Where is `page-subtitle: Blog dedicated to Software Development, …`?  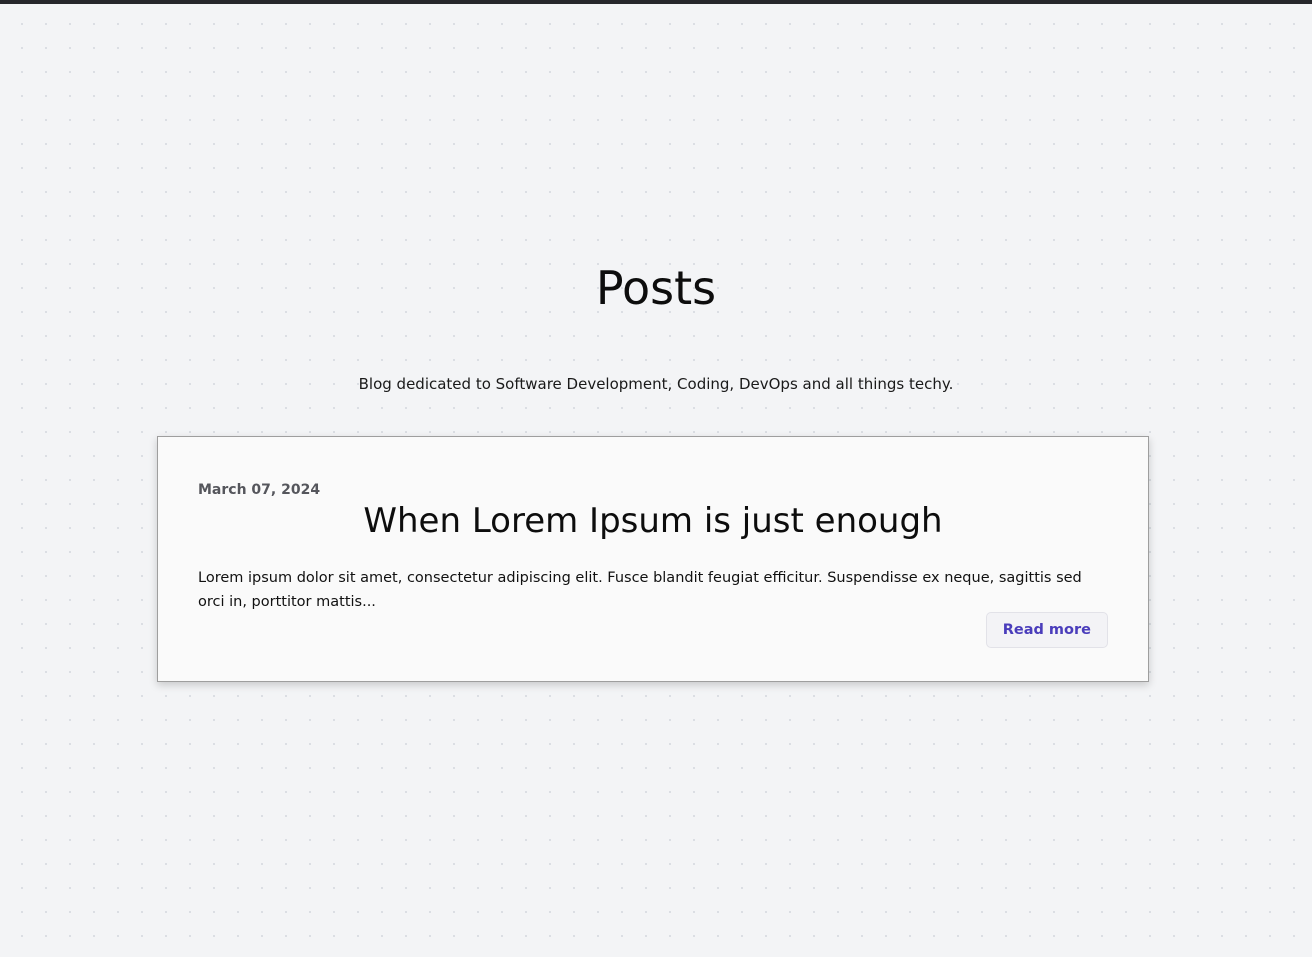
page-subtitle: Blog dedicated to Software Development, … is located at coordinates (656, 384).